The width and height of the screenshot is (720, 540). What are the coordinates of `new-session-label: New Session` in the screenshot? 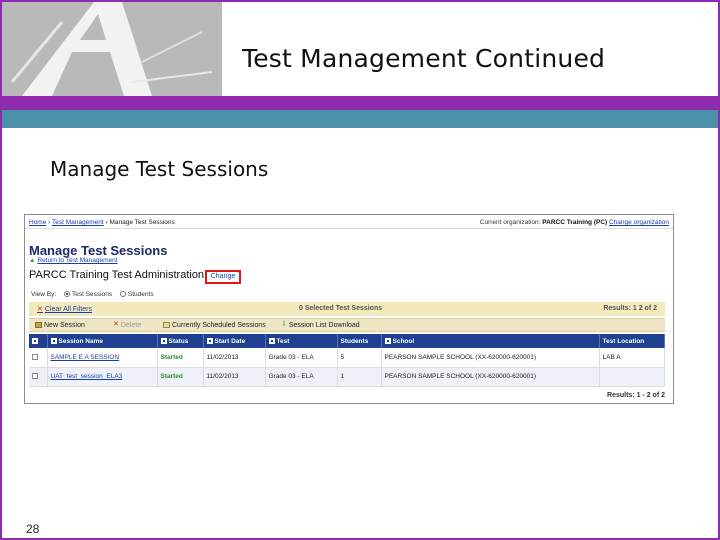 It's located at (64, 325).